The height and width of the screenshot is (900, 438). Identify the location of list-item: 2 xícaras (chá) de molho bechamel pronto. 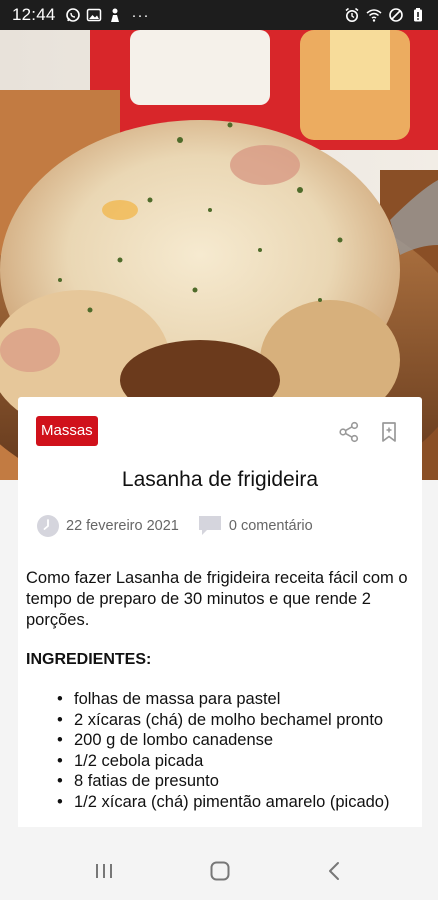
(222, 720).